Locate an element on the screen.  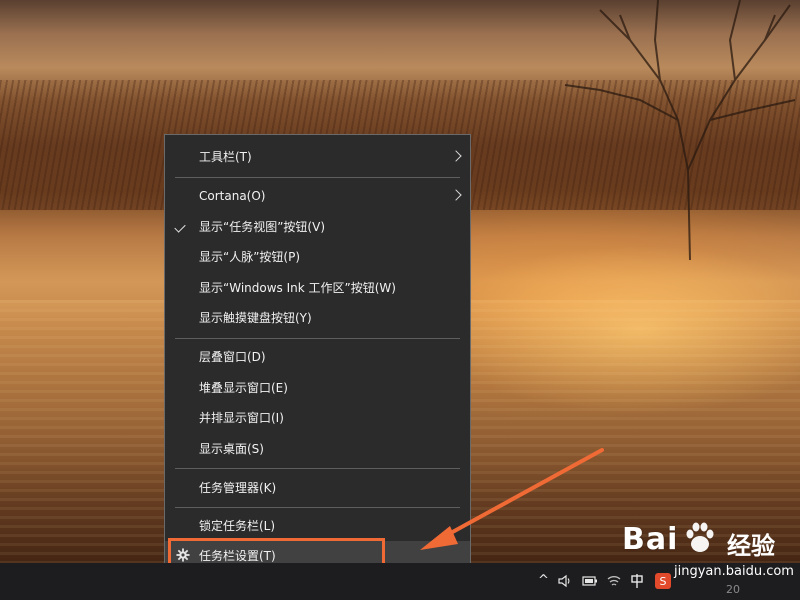
battery-icon is located at coordinates (590, 581).